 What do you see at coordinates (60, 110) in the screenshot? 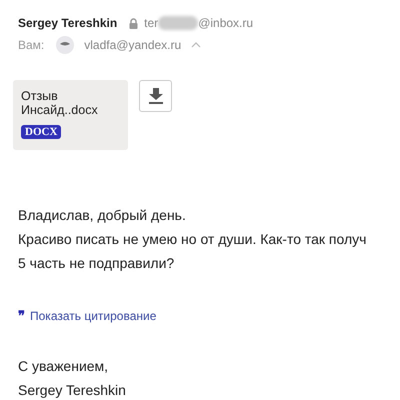
I see `file-name: Инсайд..docx` at bounding box center [60, 110].